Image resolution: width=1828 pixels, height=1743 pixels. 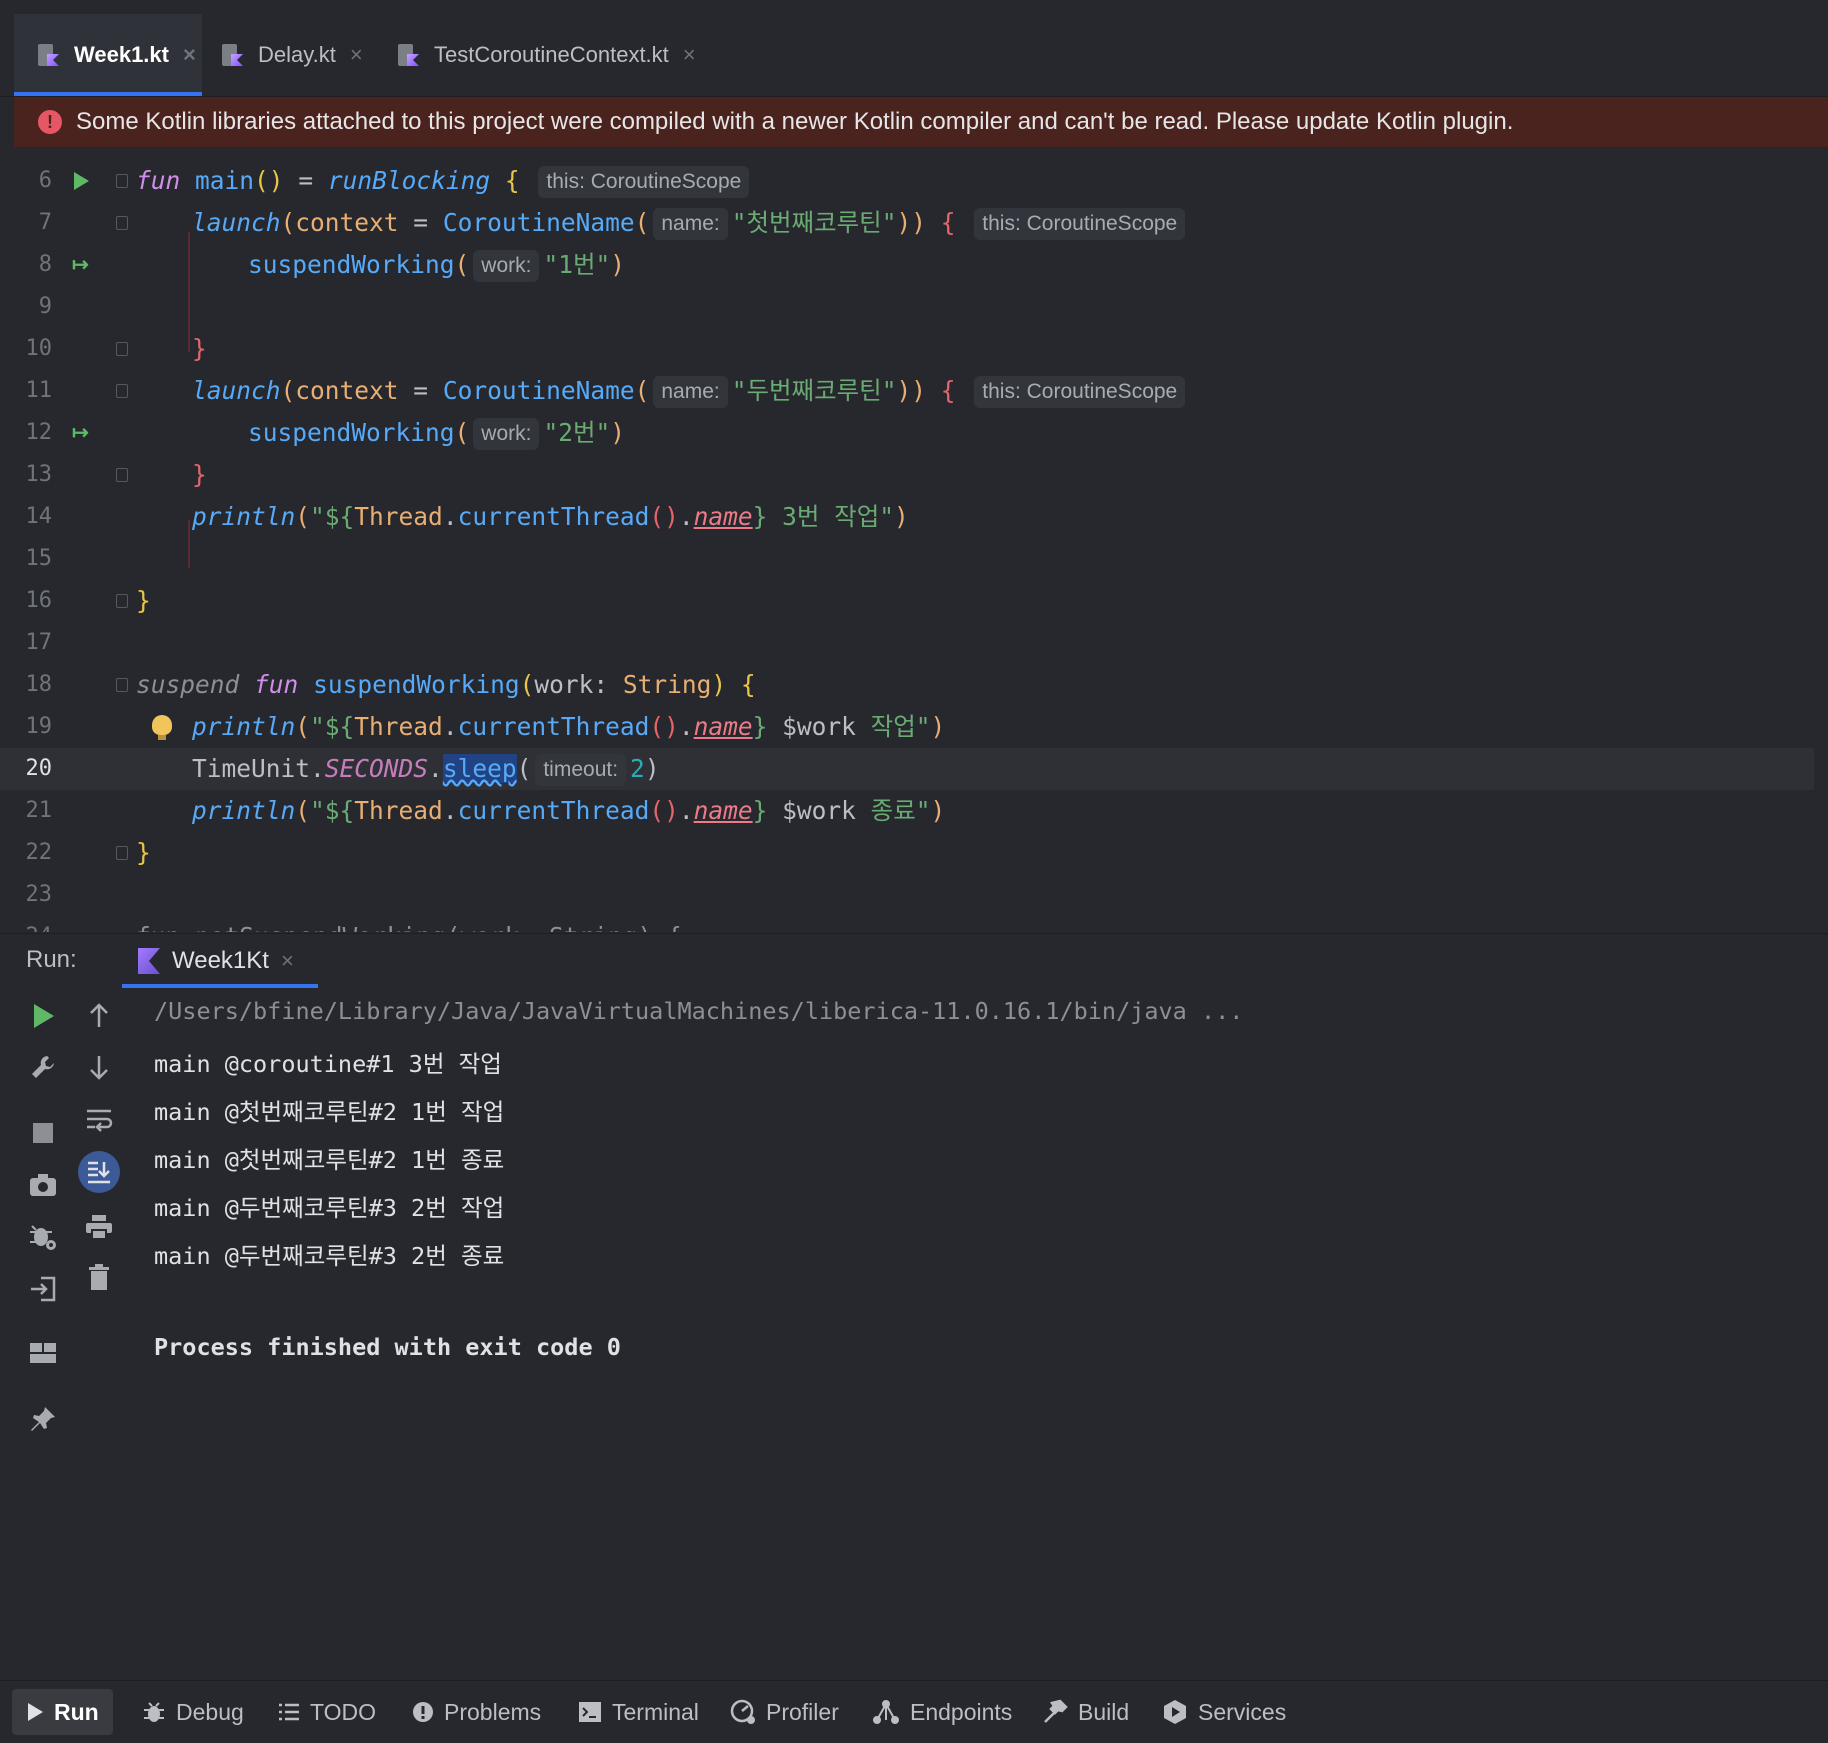 I want to click on toolwindow-run: Run, so click(x=62, y=1712).